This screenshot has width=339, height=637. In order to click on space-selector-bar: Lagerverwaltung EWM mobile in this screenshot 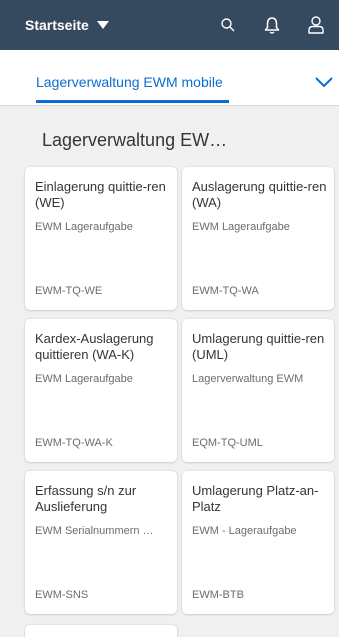, I will do `click(169, 78)`.